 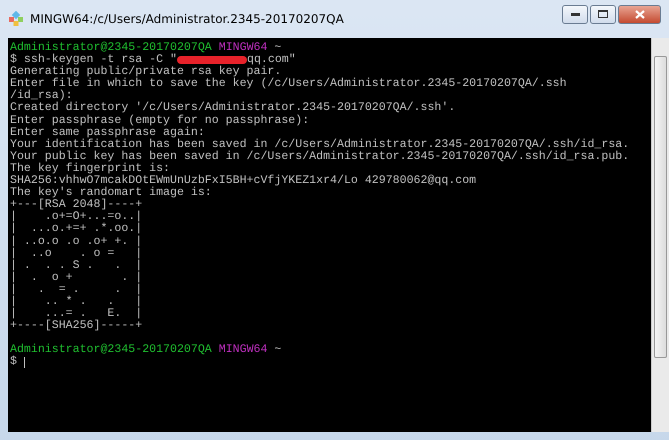 I want to click on output-line: Created directory '/c/Users/Administrator.2345-20170207QA/.ssh'., so click(x=233, y=108).